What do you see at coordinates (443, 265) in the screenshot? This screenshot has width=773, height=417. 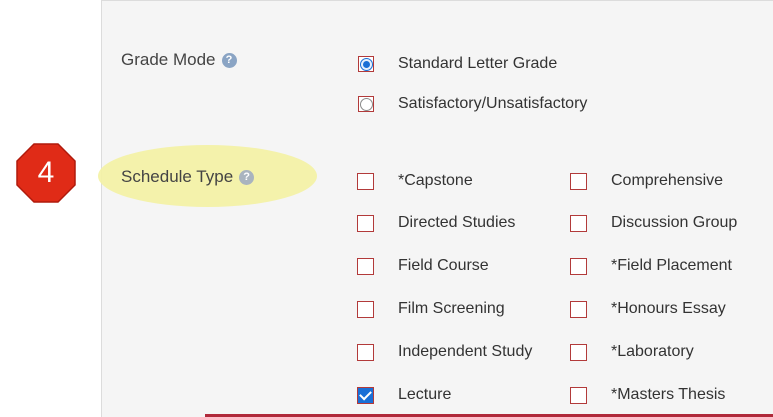 I see `option-label: Field Course` at bounding box center [443, 265].